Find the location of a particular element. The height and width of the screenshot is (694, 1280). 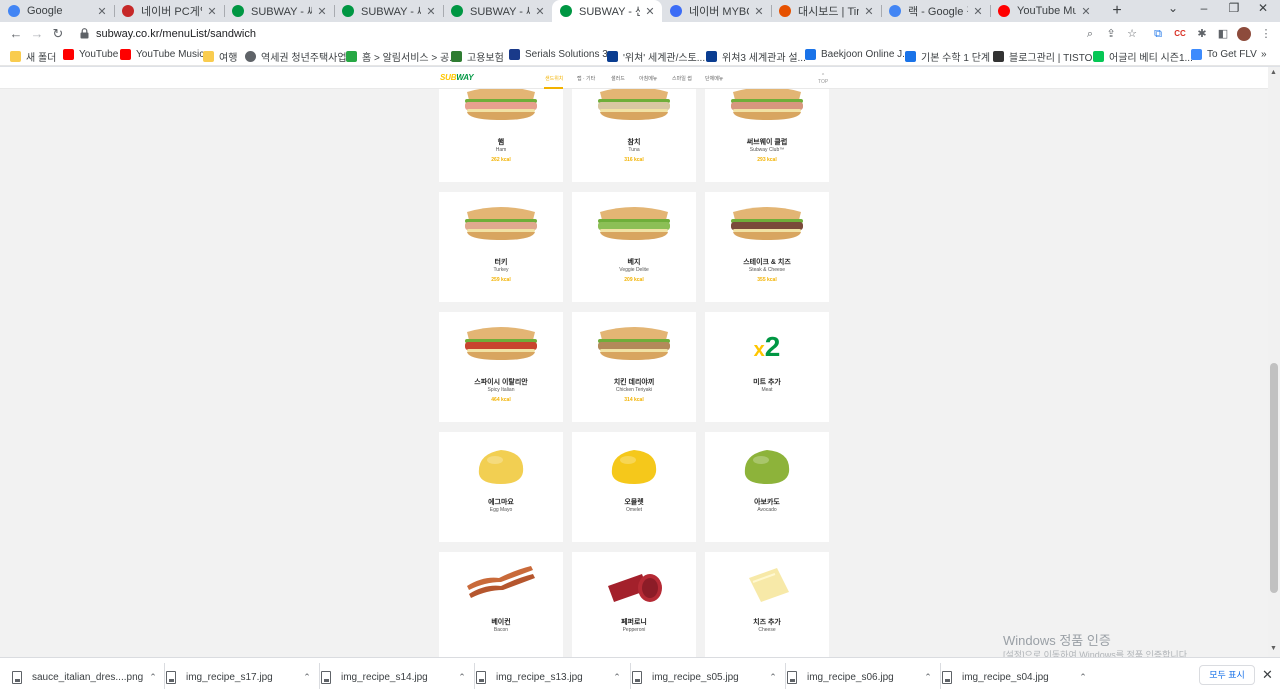

tab-10: YouTube Music ✕ is located at coordinates (1044, 11).